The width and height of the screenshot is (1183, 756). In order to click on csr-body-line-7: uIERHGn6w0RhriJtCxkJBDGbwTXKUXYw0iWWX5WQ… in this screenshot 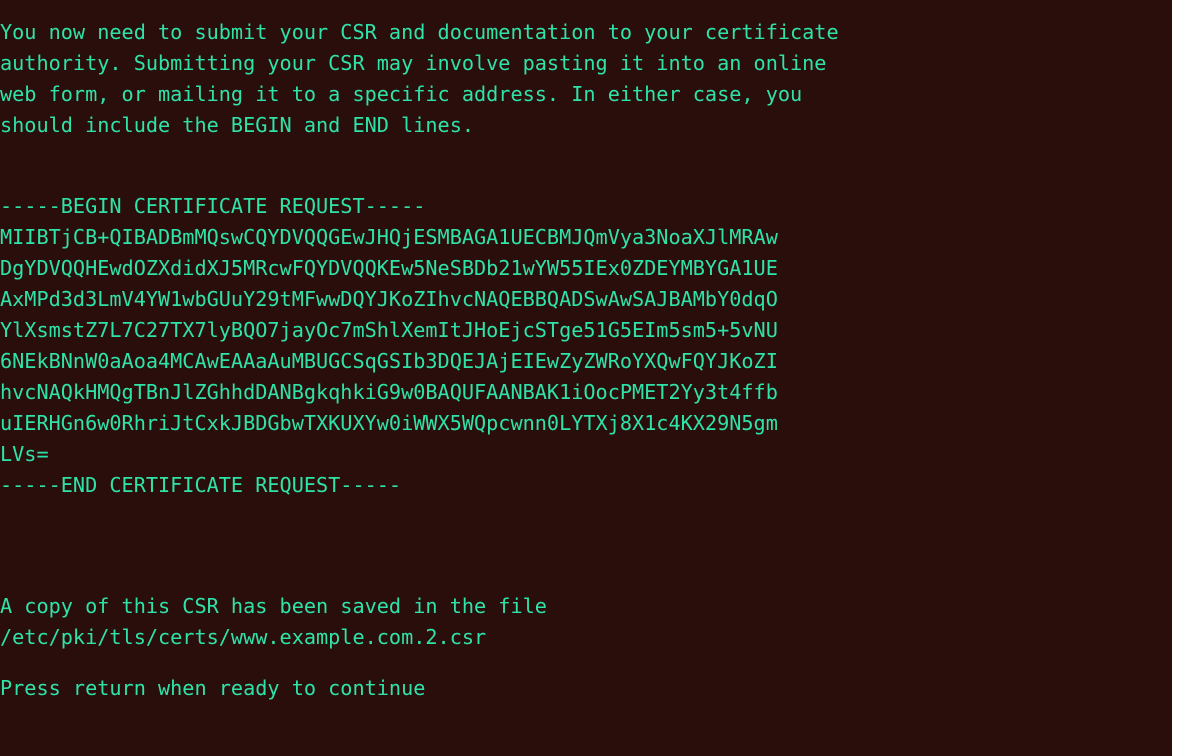, I will do `click(389, 423)`.